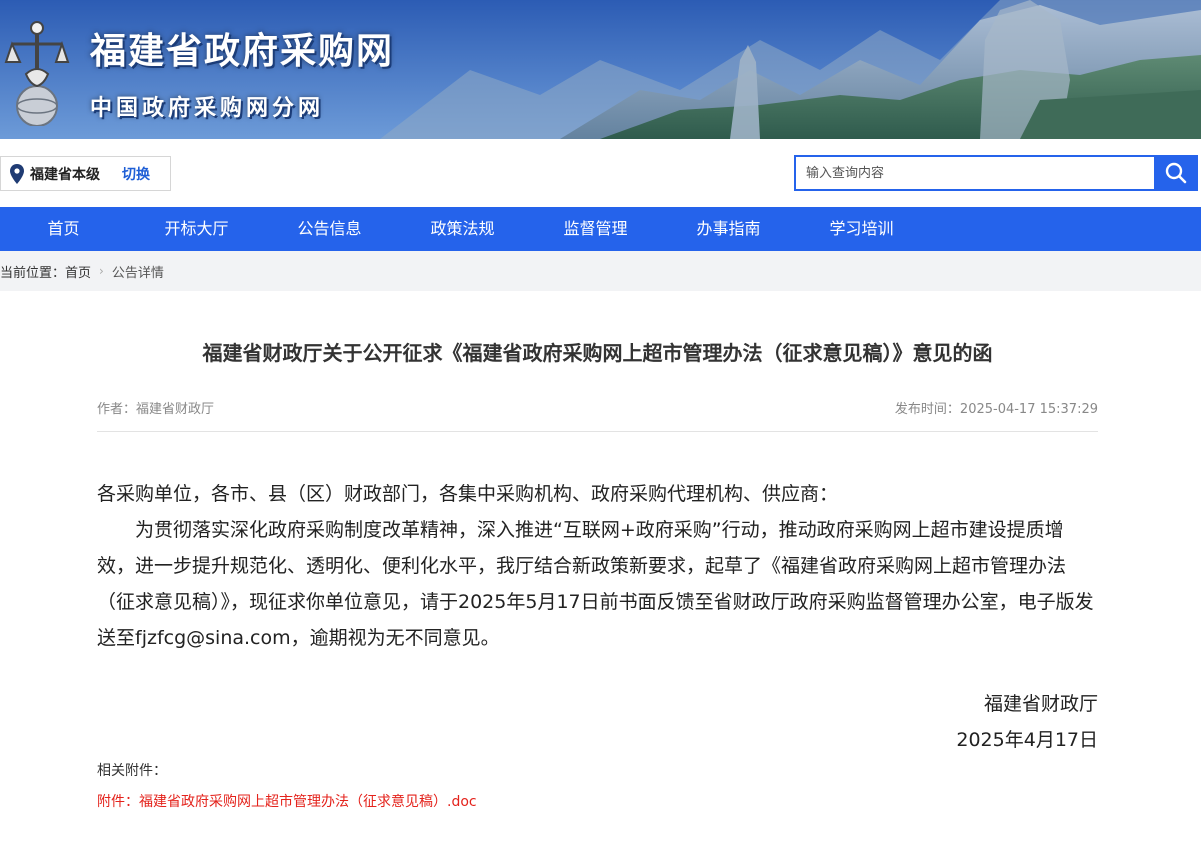 The image size is (1201, 863). I want to click on nav-item-policies: 政策法规, so click(462, 229).